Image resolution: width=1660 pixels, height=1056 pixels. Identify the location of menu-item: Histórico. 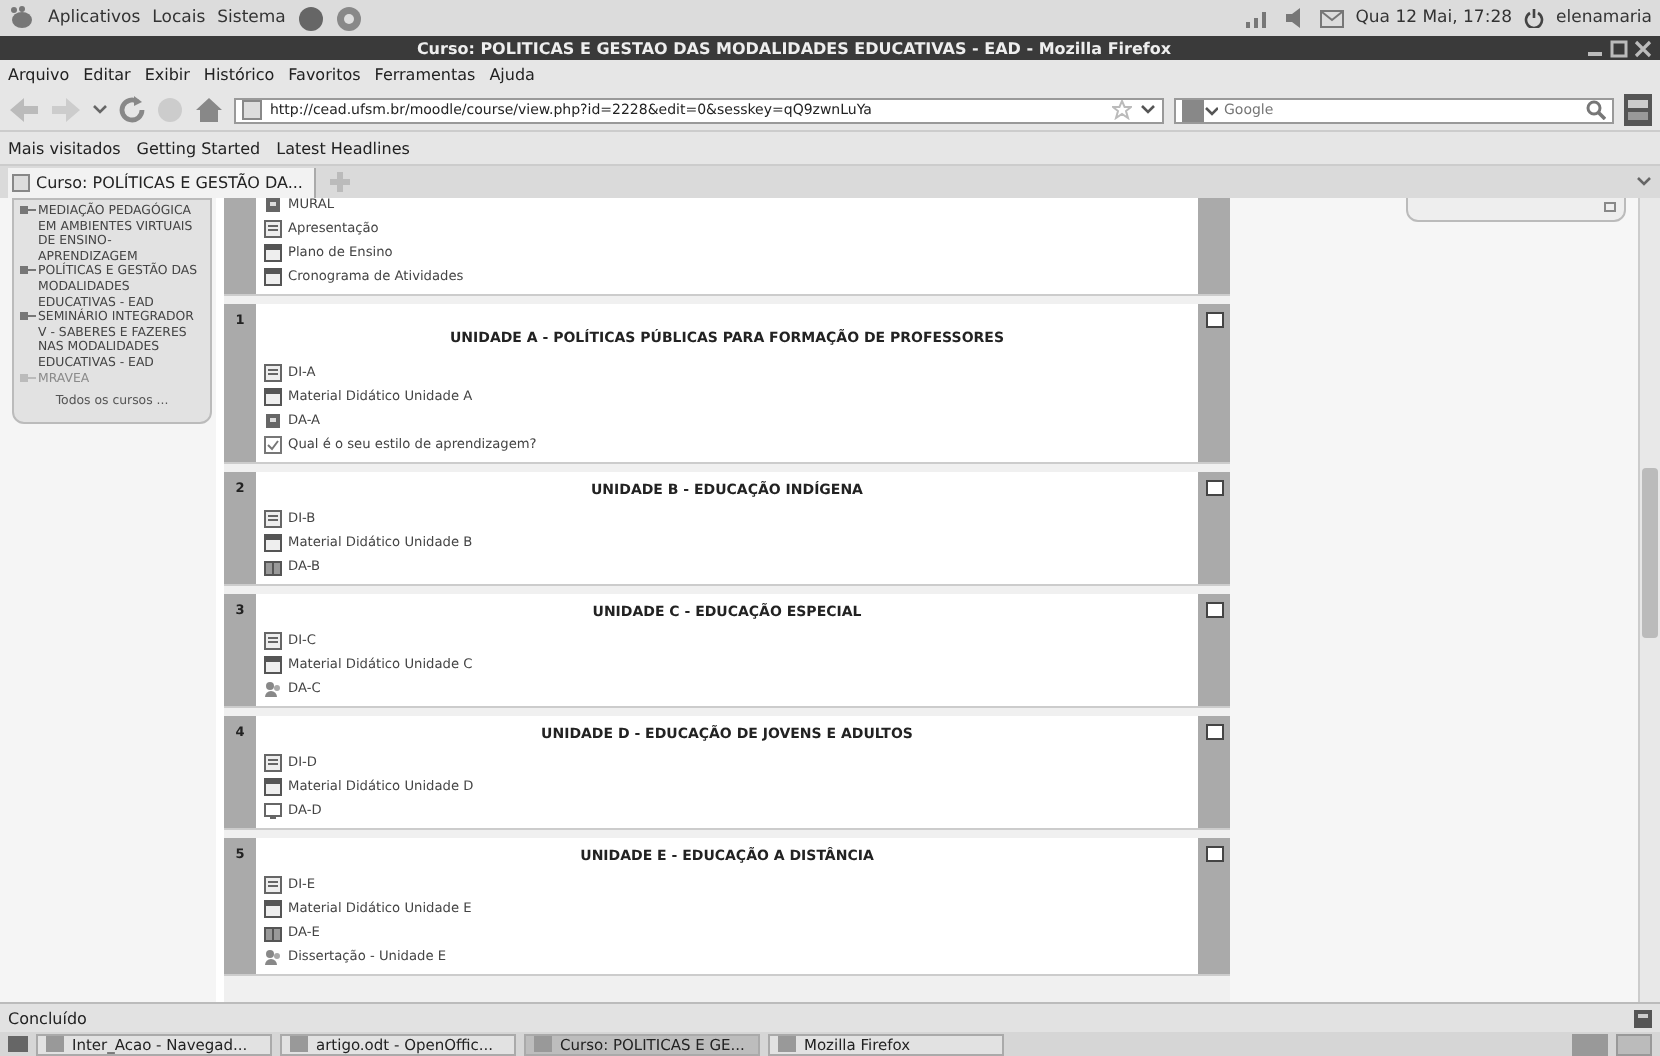
(239, 75).